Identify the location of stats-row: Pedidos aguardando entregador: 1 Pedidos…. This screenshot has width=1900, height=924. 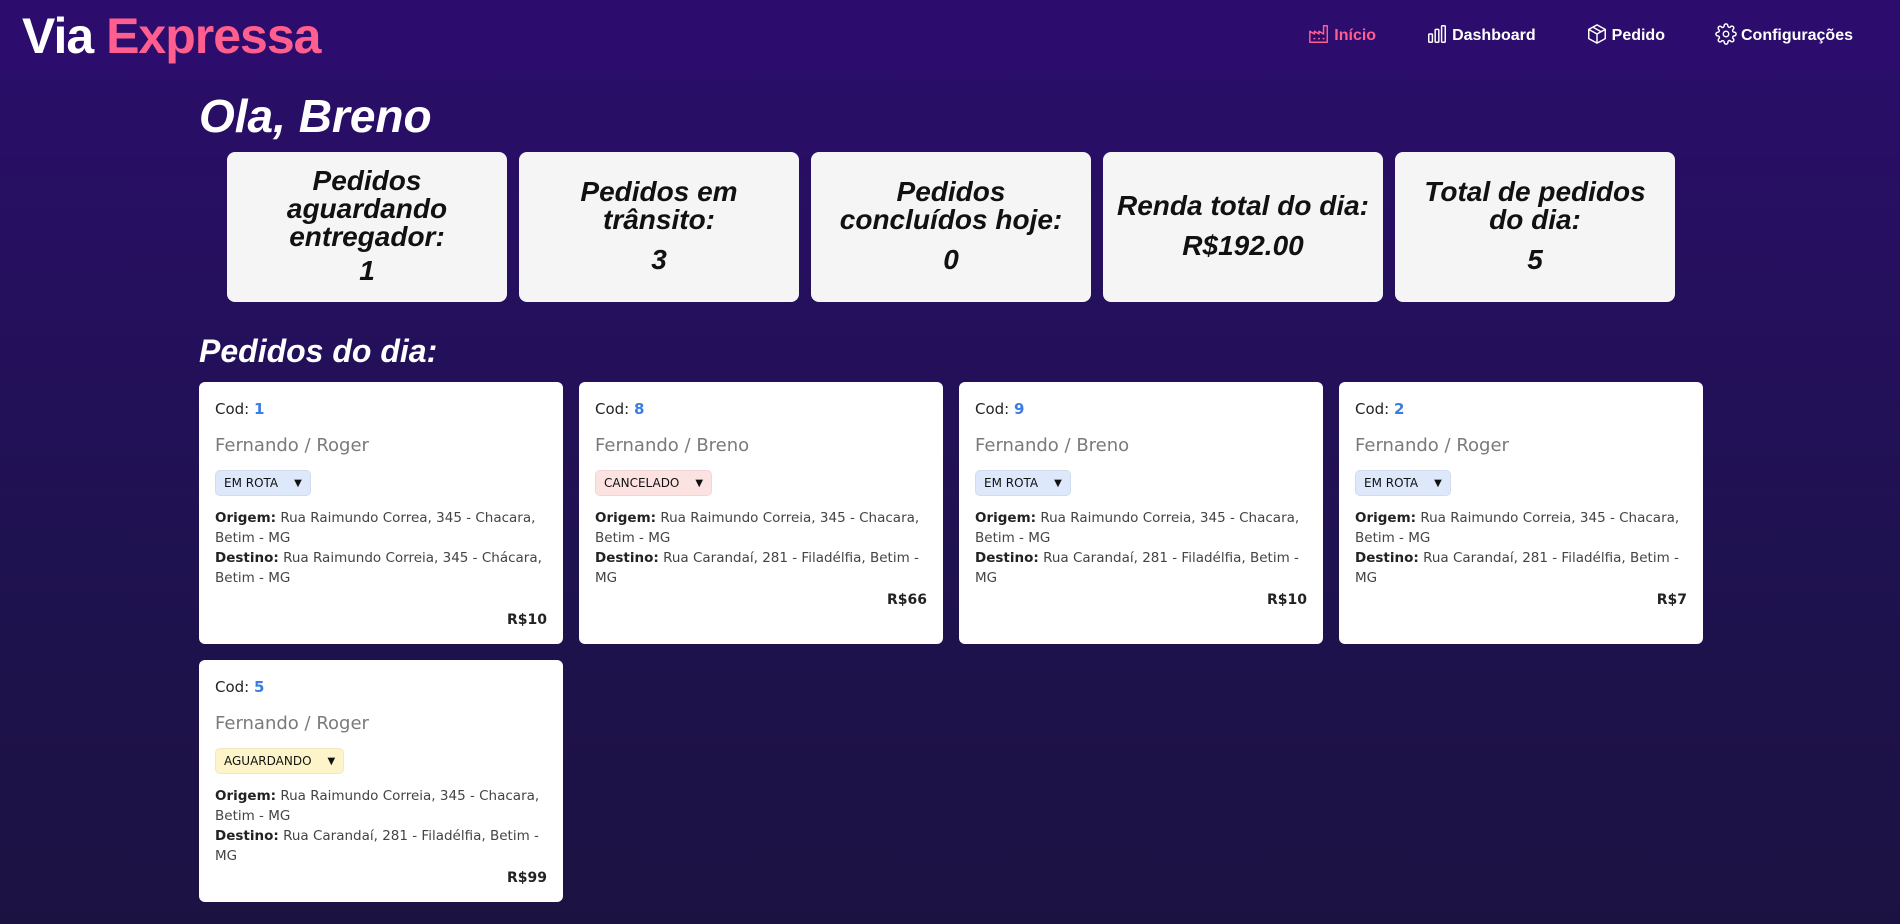
(966, 227).